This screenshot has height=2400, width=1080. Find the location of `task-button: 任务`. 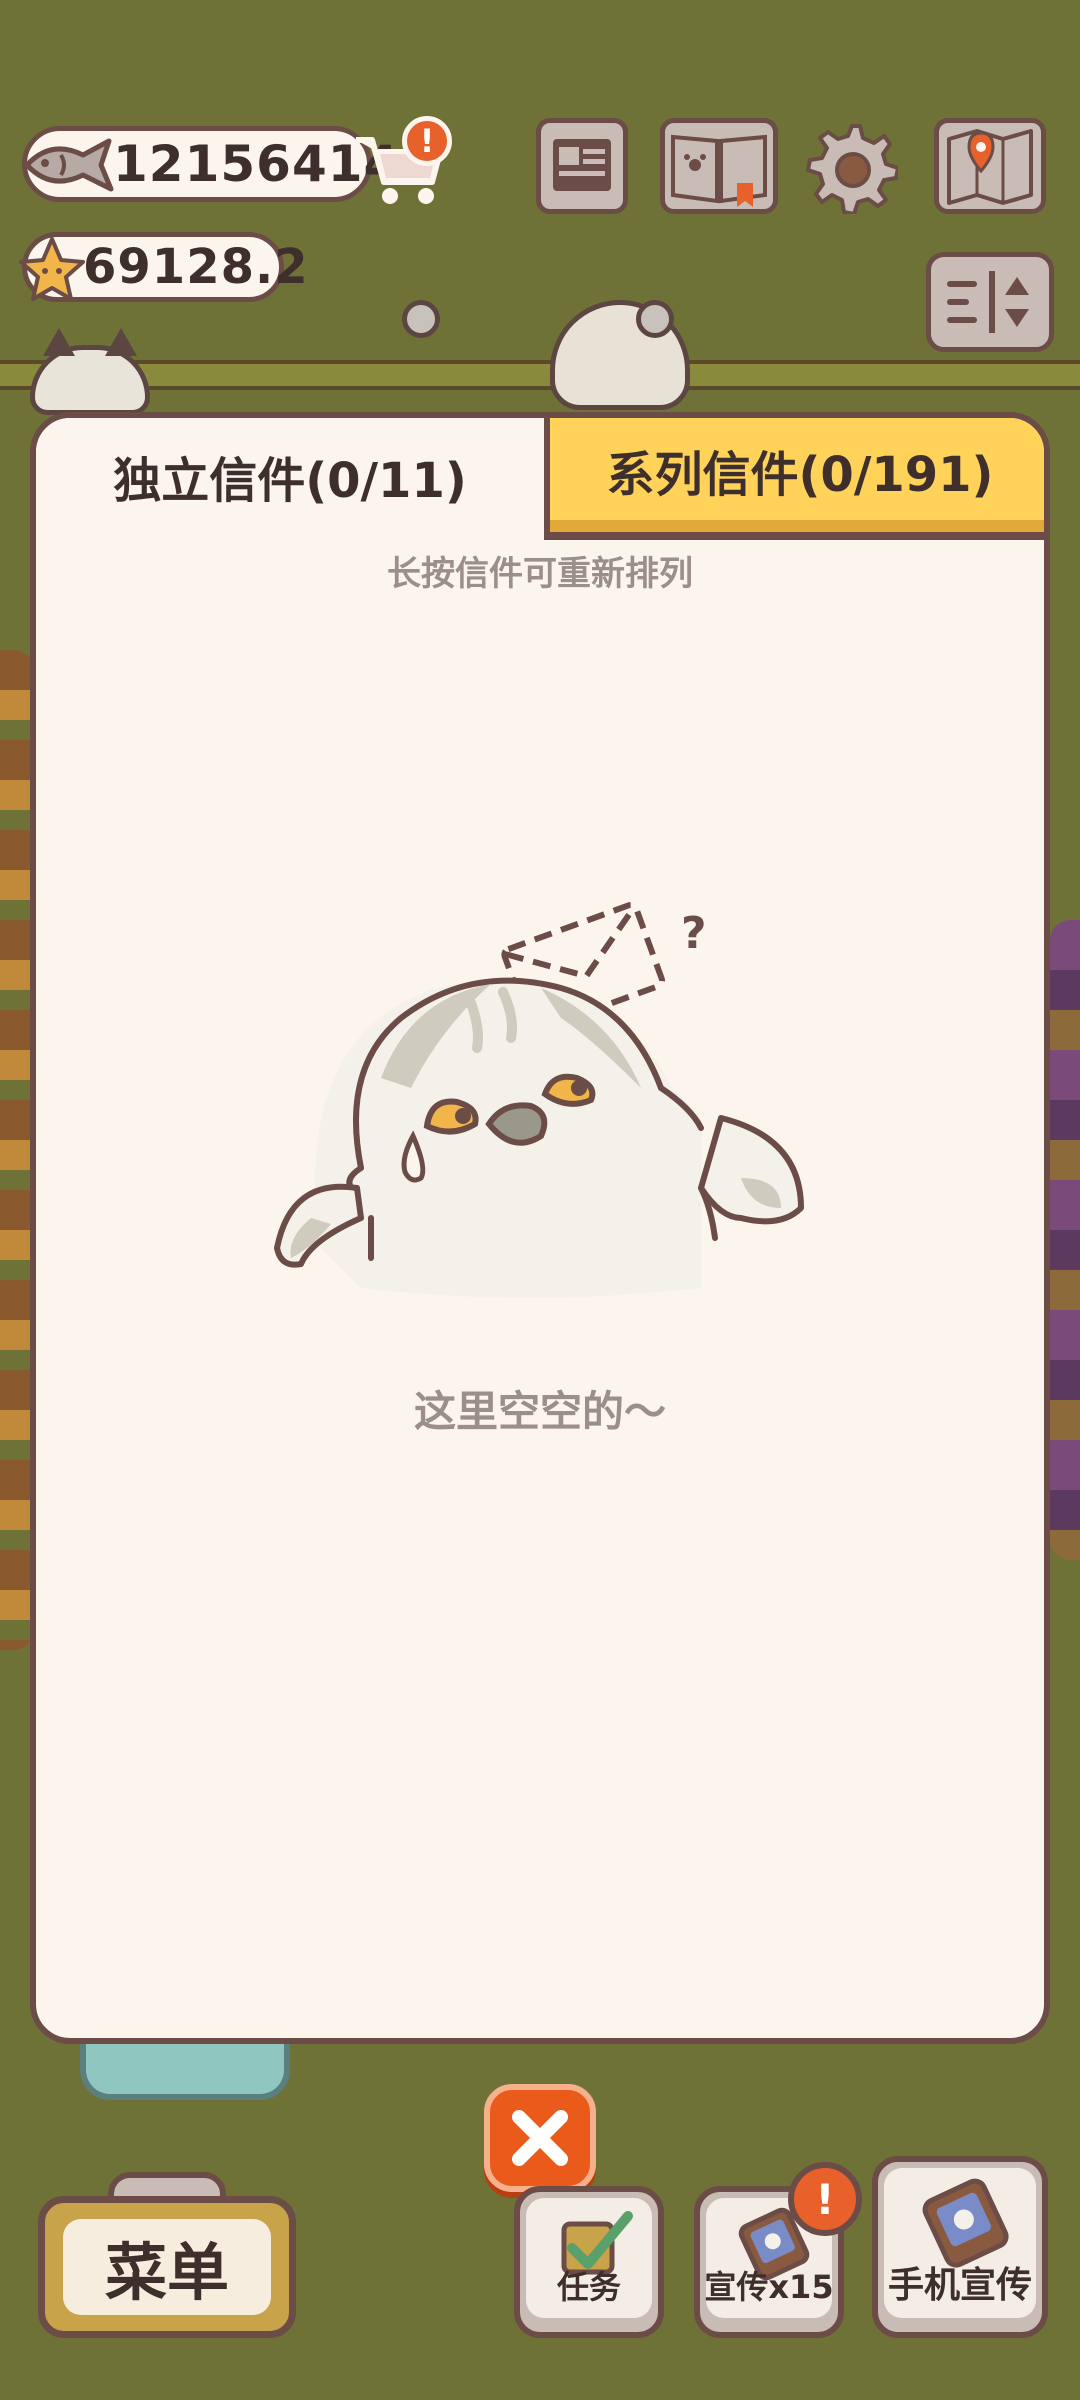

task-button: 任务 is located at coordinates (589, 2262).